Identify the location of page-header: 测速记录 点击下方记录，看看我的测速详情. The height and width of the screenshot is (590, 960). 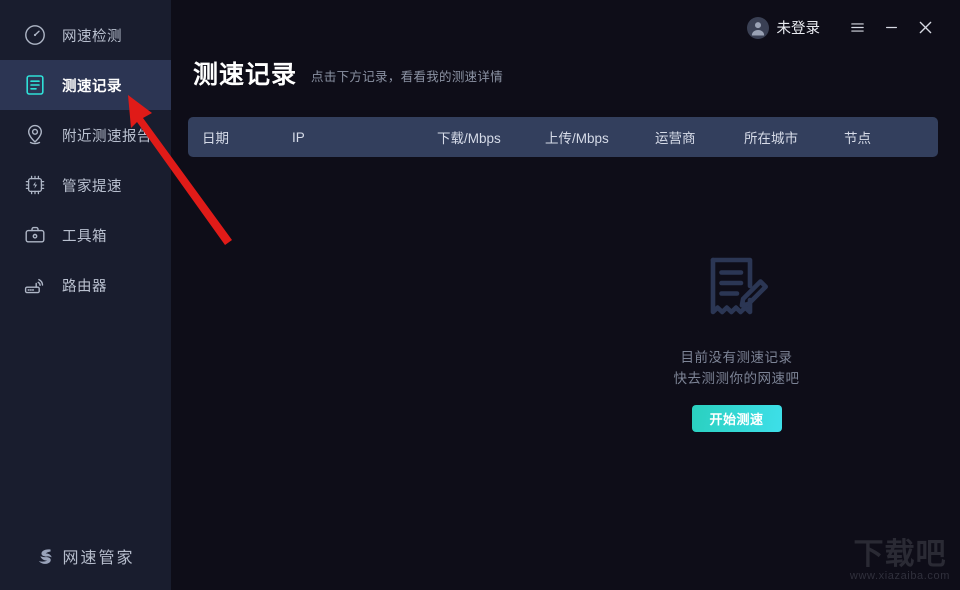
(565, 71).